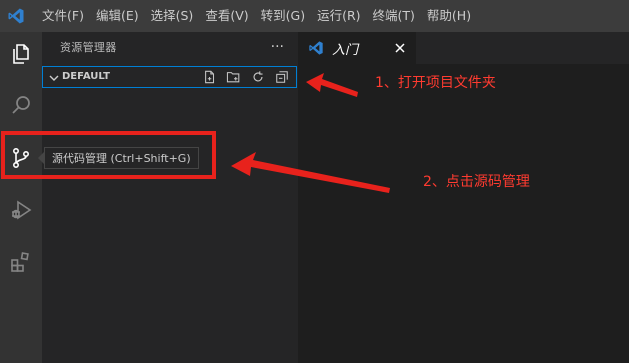  What do you see at coordinates (54, 77) in the screenshot?
I see `chevron-down-icon` at bounding box center [54, 77].